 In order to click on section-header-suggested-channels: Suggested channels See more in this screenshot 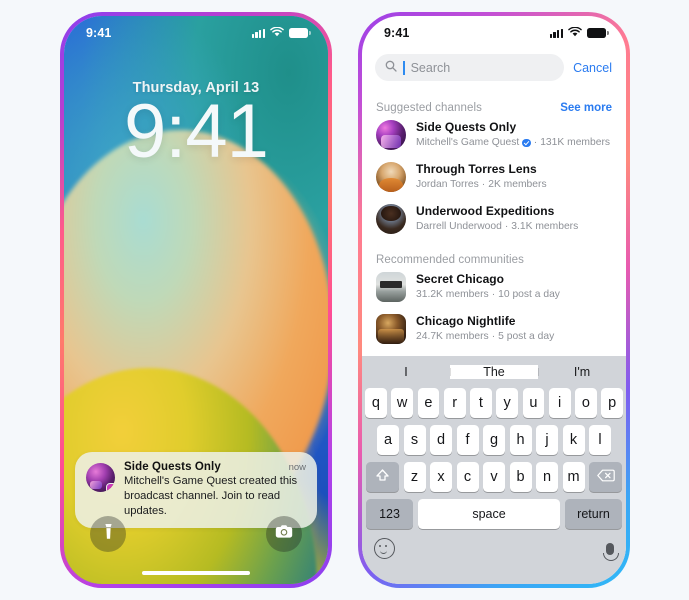, I will do `click(494, 108)`.